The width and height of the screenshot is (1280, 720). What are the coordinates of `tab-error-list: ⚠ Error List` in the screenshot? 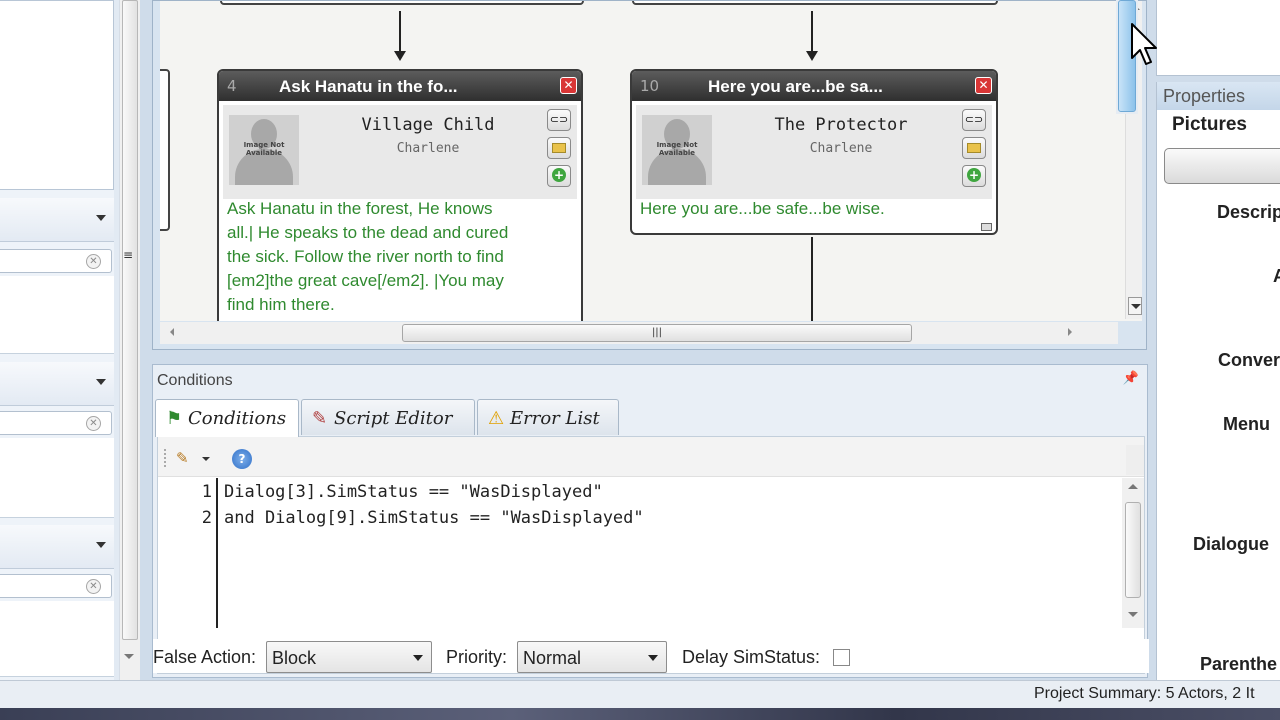 It's located at (548, 417).